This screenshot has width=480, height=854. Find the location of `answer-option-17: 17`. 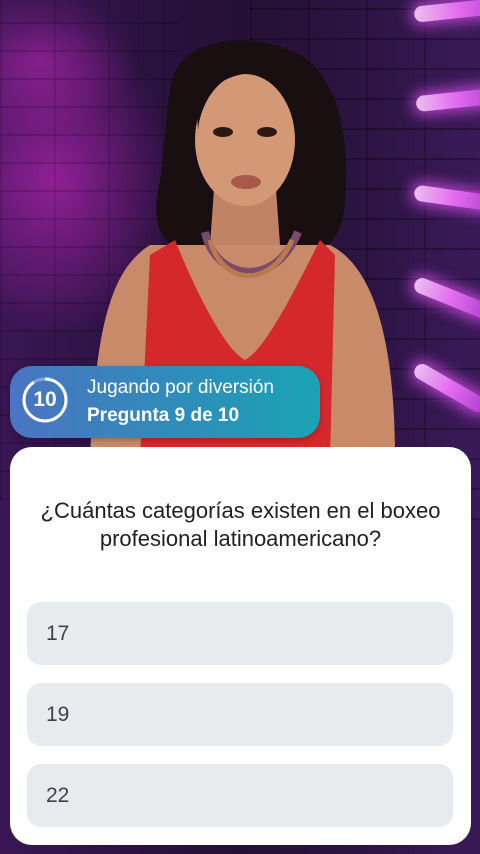

answer-option-17: 17 is located at coordinates (240, 633).